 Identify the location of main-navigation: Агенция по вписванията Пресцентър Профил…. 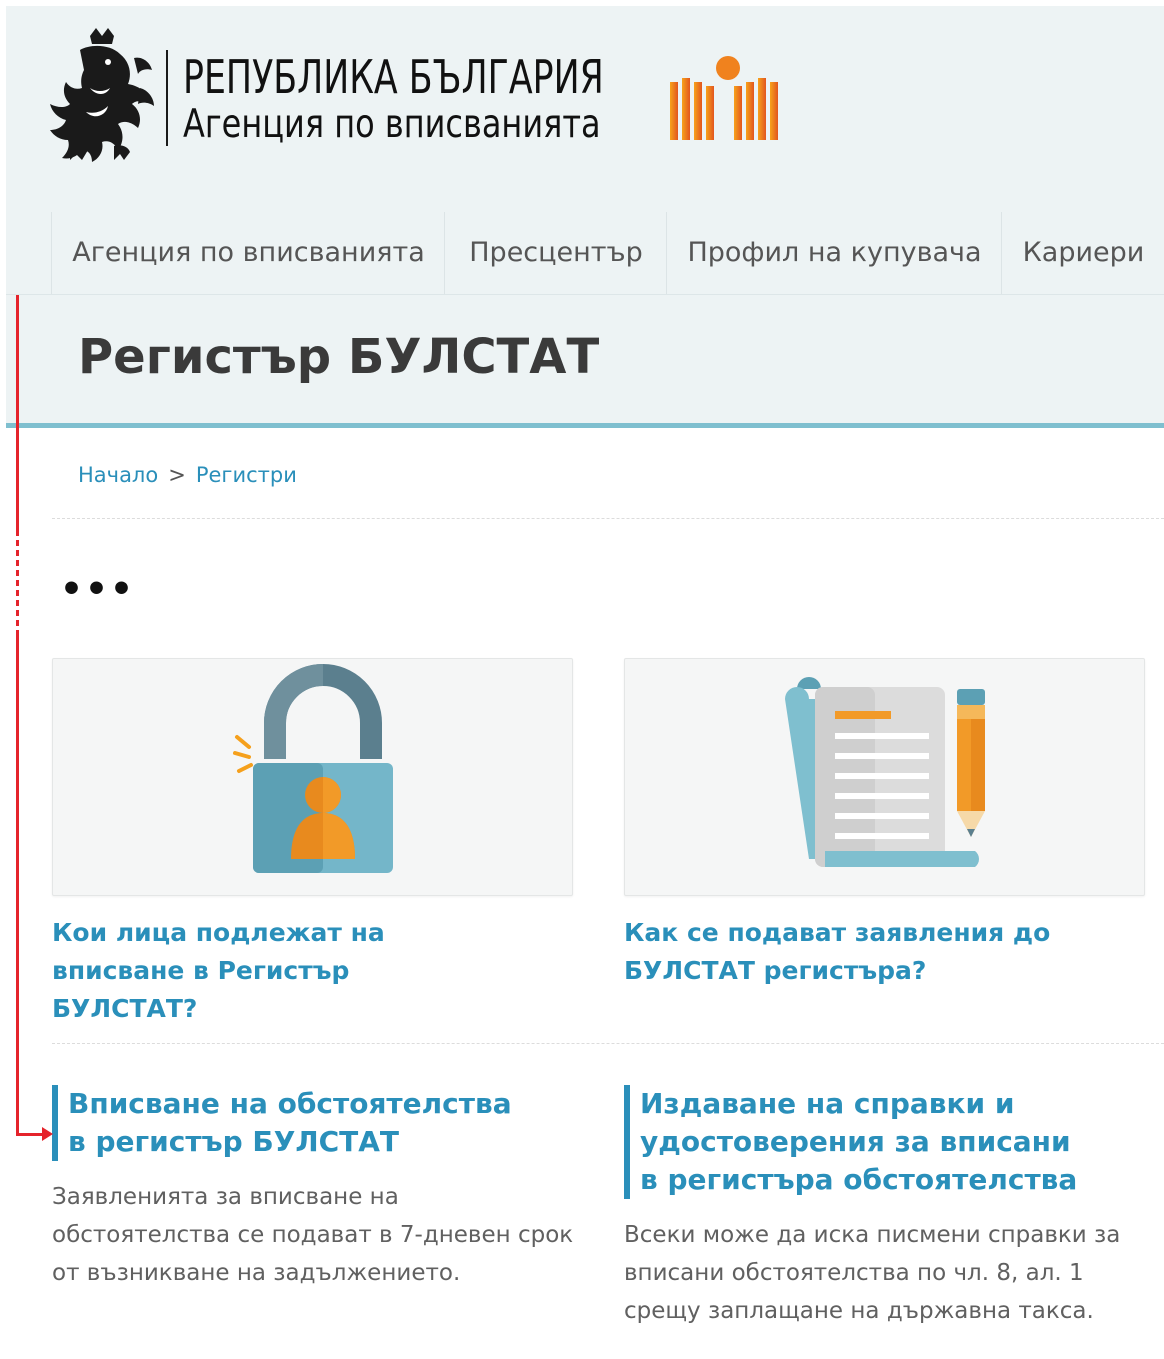
(585, 253).